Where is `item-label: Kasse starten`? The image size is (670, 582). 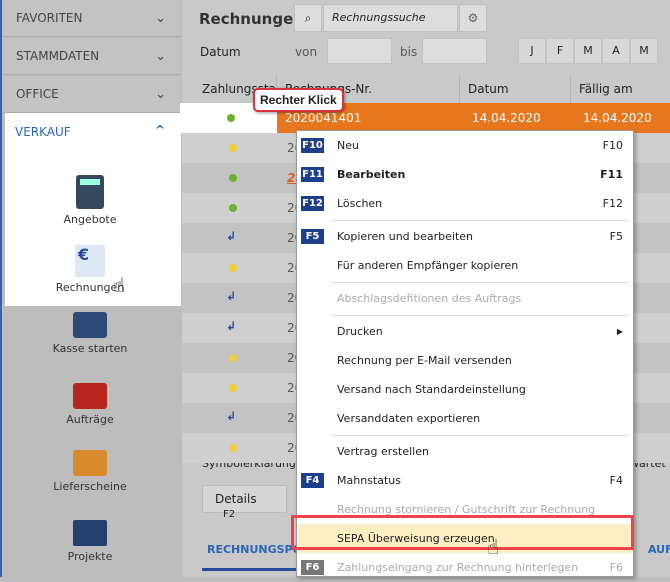
item-label: Kasse starten is located at coordinates (90, 348).